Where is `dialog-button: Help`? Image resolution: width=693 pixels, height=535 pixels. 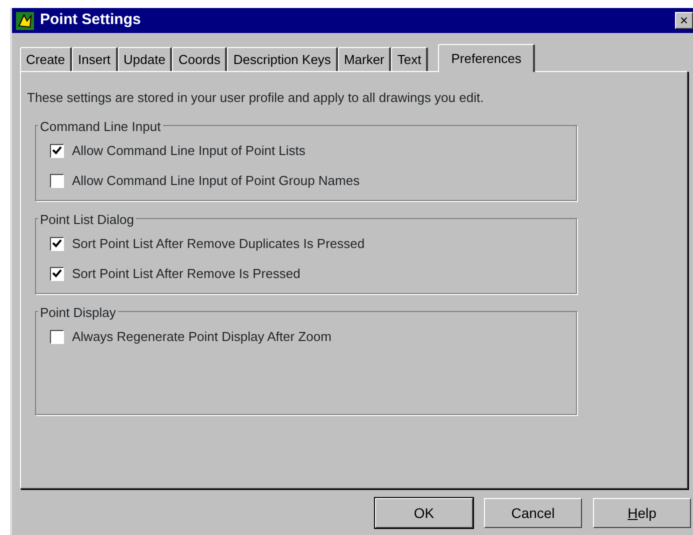 dialog-button: Help is located at coordinates (642, 513).